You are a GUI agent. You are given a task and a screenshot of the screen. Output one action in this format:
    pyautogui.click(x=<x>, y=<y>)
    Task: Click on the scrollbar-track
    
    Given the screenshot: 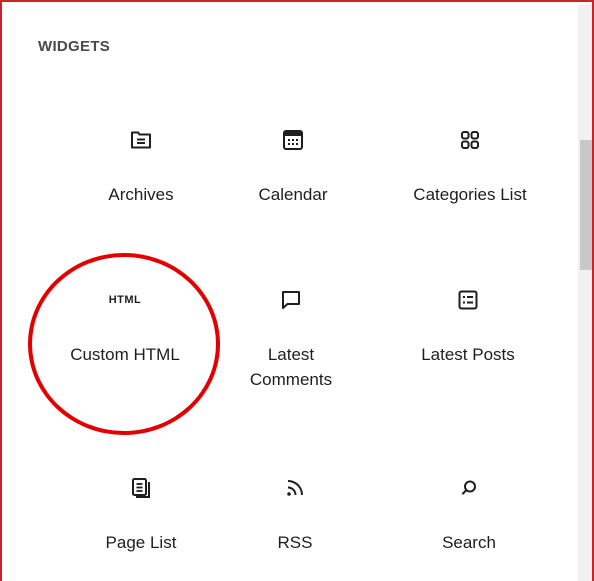 What is the action you would take?
    pyautogui.click(x=585, y=292)
    